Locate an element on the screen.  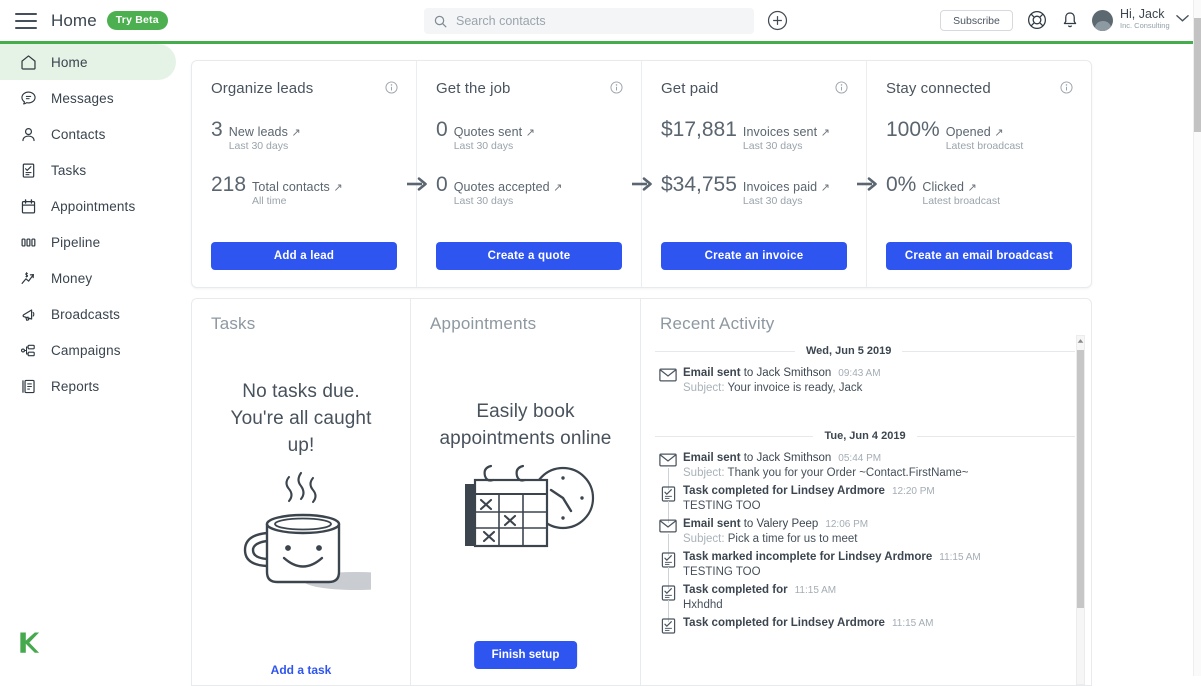
sidebar-item-reports: Reports is located at coordinates (88, 386).